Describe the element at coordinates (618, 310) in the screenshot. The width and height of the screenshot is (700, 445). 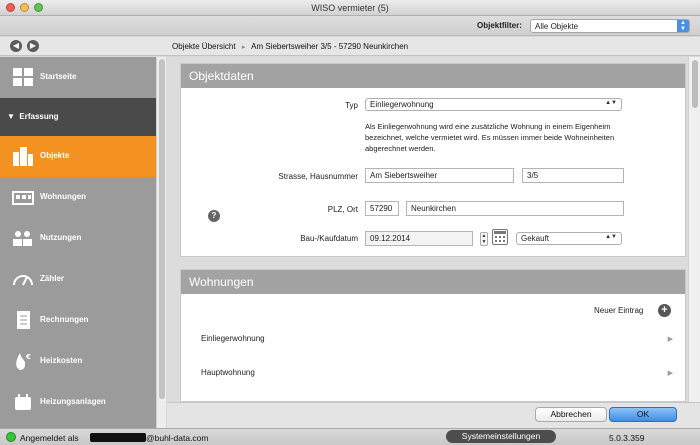
I see `new-entry-label: Neuer Eintrag` at that location.